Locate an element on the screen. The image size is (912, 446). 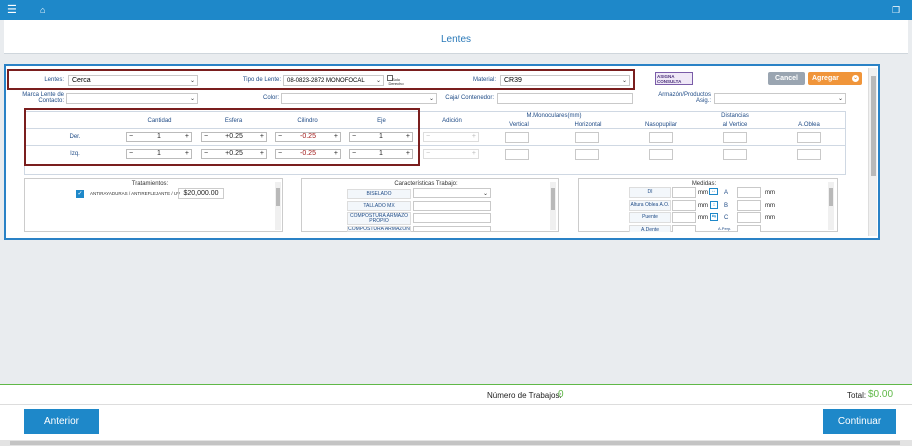
alvertice-header: al Vertice is located at coordinates (735, 125).